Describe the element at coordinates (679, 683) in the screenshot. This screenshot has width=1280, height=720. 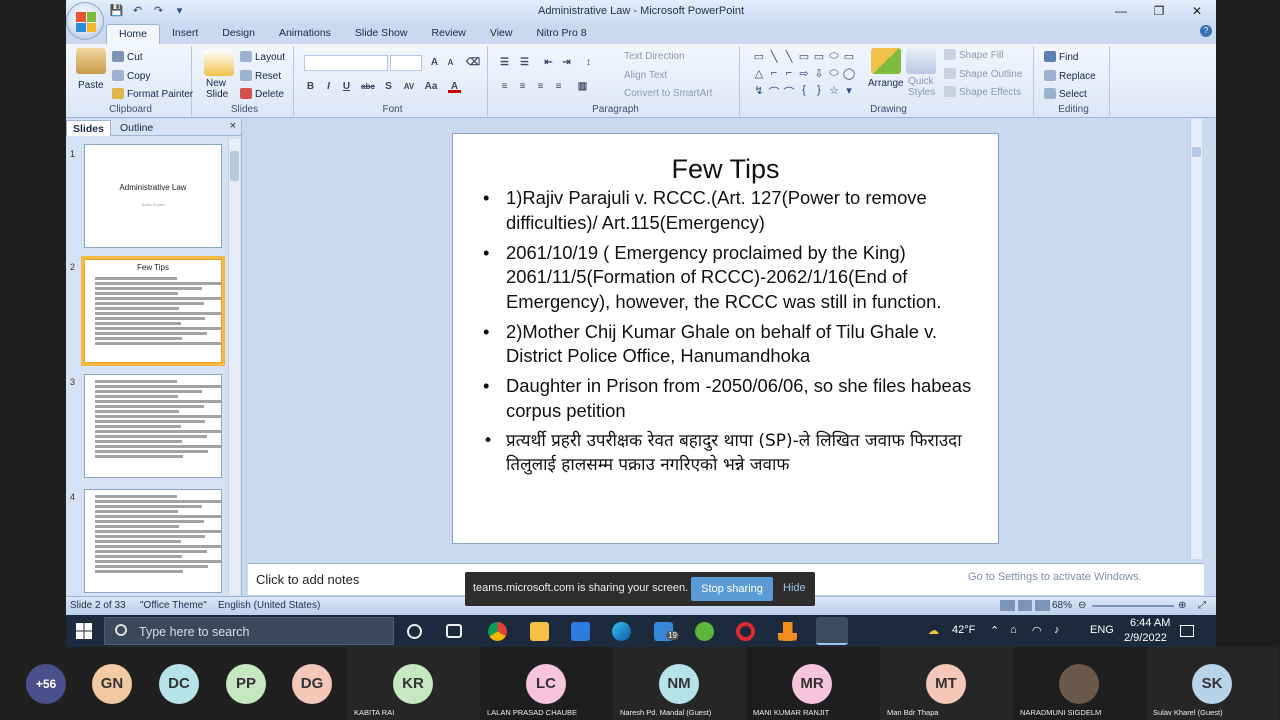
I see `participant-tile: NM Naresh Pd. Mandal (Guest)` at that location.